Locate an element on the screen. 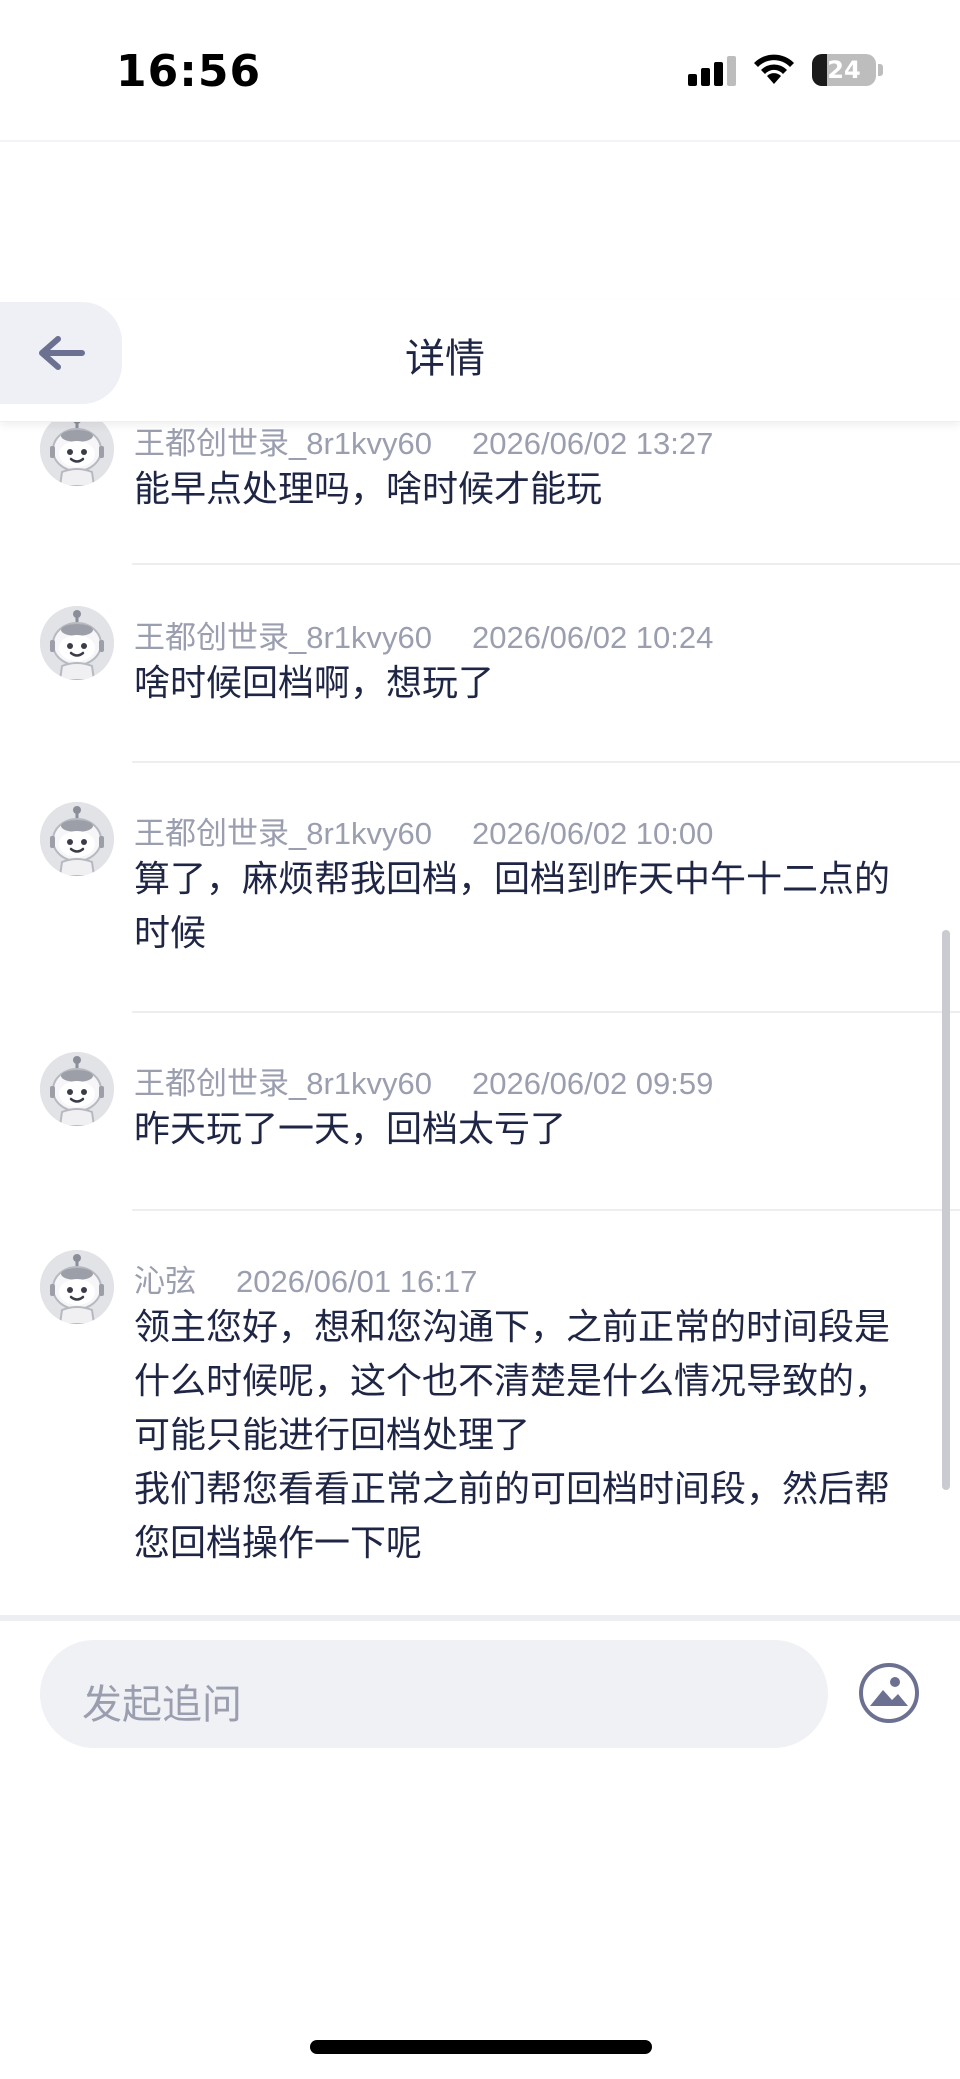 The image size is (960, 2079). message-time: 2026/06/02 10:00 is located at coordinates (593, 833).